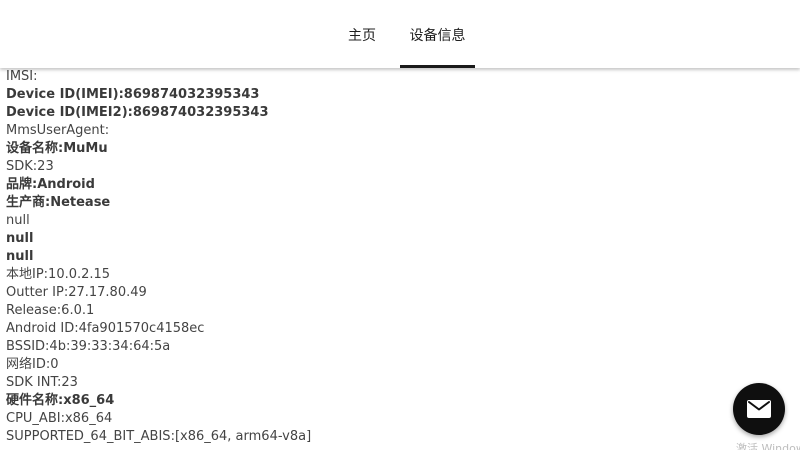  What do you see at coordinates (59, 418) in the screenshot?
I see `info-line: CPU_ABI:x86_64` at bounding box center [59, 418].